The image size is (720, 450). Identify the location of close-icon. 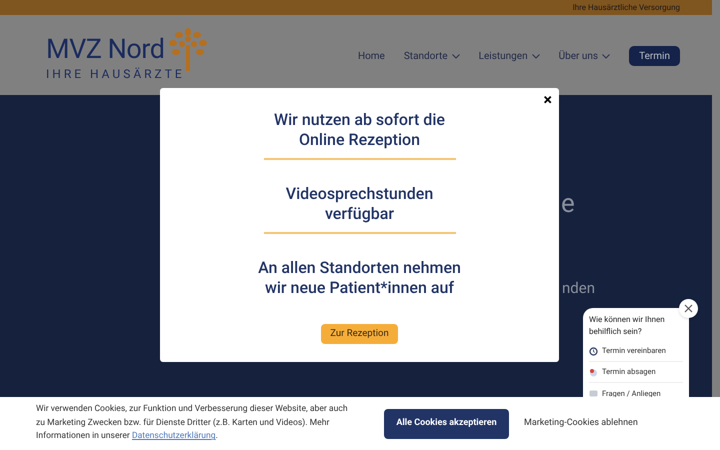
(688, 308).